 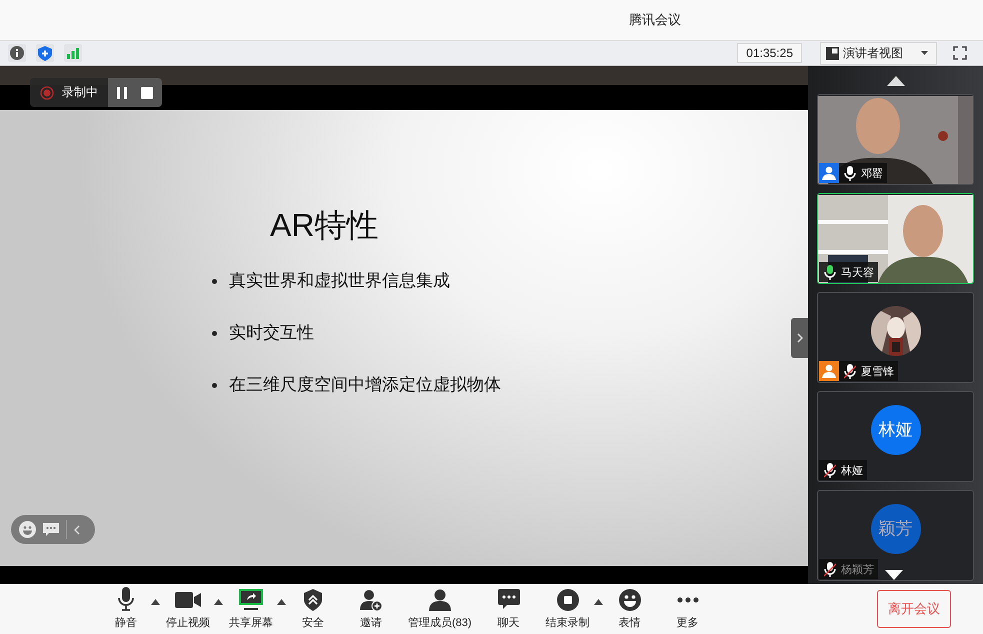 What do you see at coordinates (895, 337) in the screenshot?
I see `participant-tile: 夏雪锋` at bounding box center [895, 337].